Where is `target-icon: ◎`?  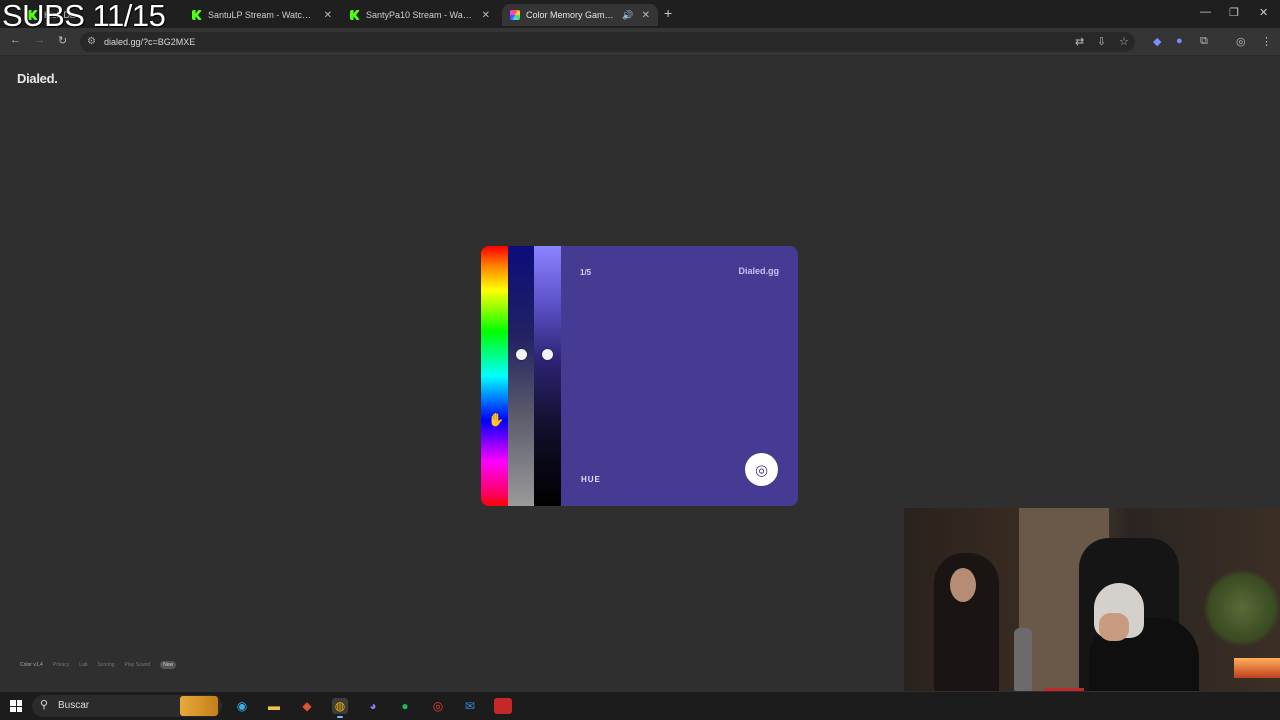 target-icon: ◎ is located at coordinates (761, 470).